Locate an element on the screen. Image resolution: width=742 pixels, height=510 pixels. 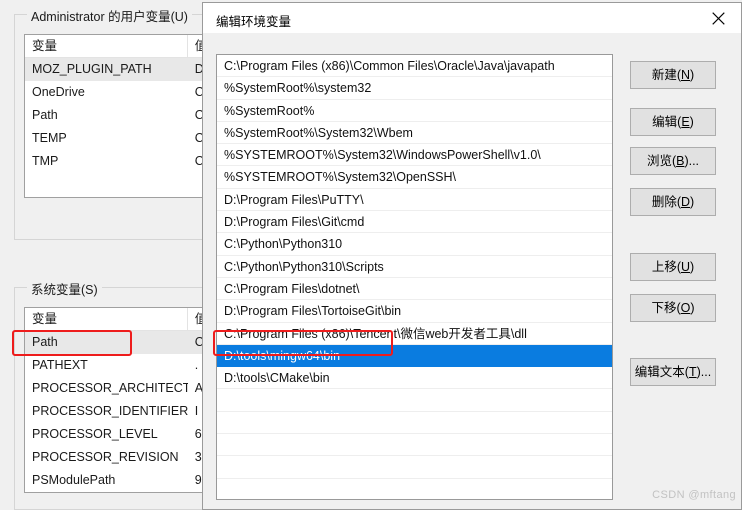
move-up-button: 上移(U) is located at coordinates (673, 267).